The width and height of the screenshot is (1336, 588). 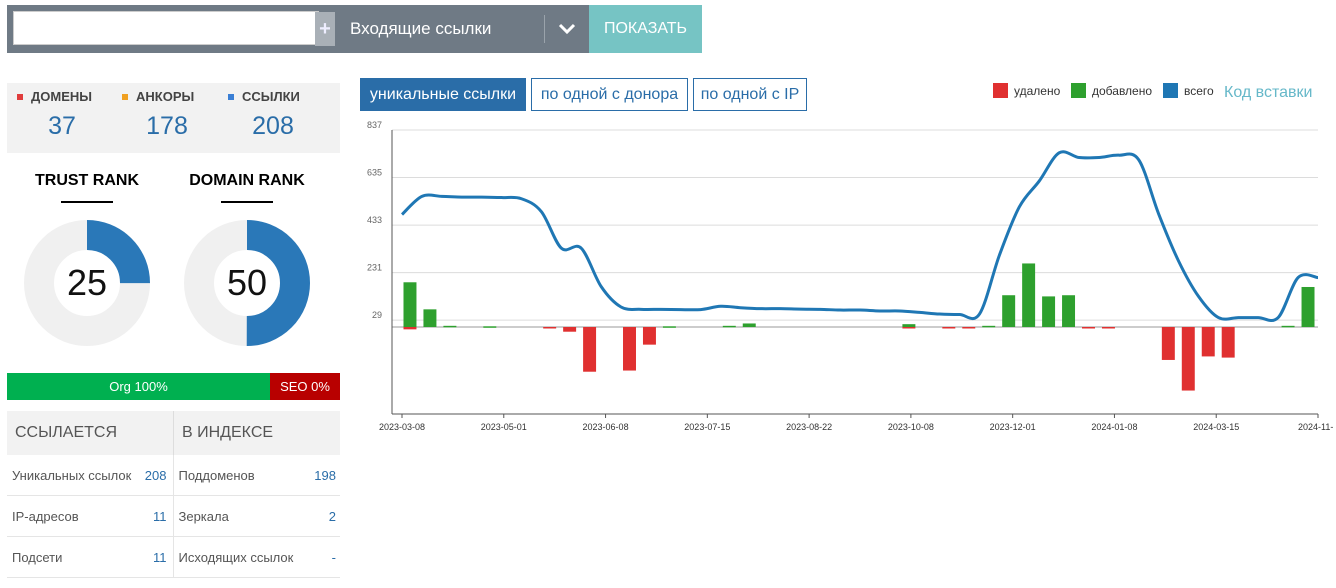 What do you see at coordinates (273, 126) in the screenshot?
I see `stat-links-value: 208` at bounding box center [273, 126].